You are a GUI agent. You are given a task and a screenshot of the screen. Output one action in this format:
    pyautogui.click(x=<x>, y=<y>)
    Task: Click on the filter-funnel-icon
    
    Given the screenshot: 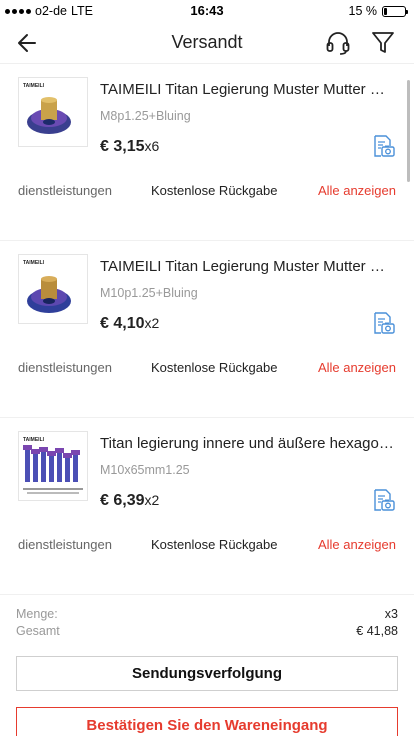 What is the action you would take?
    pyautogui.click(x=383, y=42)
    